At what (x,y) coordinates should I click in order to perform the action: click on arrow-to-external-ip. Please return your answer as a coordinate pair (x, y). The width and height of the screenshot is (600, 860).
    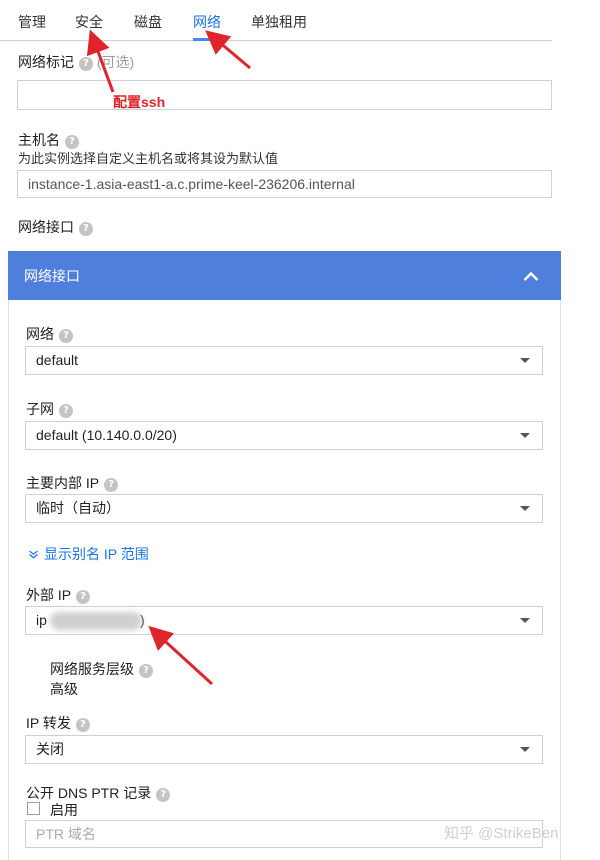
    Looking at the image, I should click on (181, 655).